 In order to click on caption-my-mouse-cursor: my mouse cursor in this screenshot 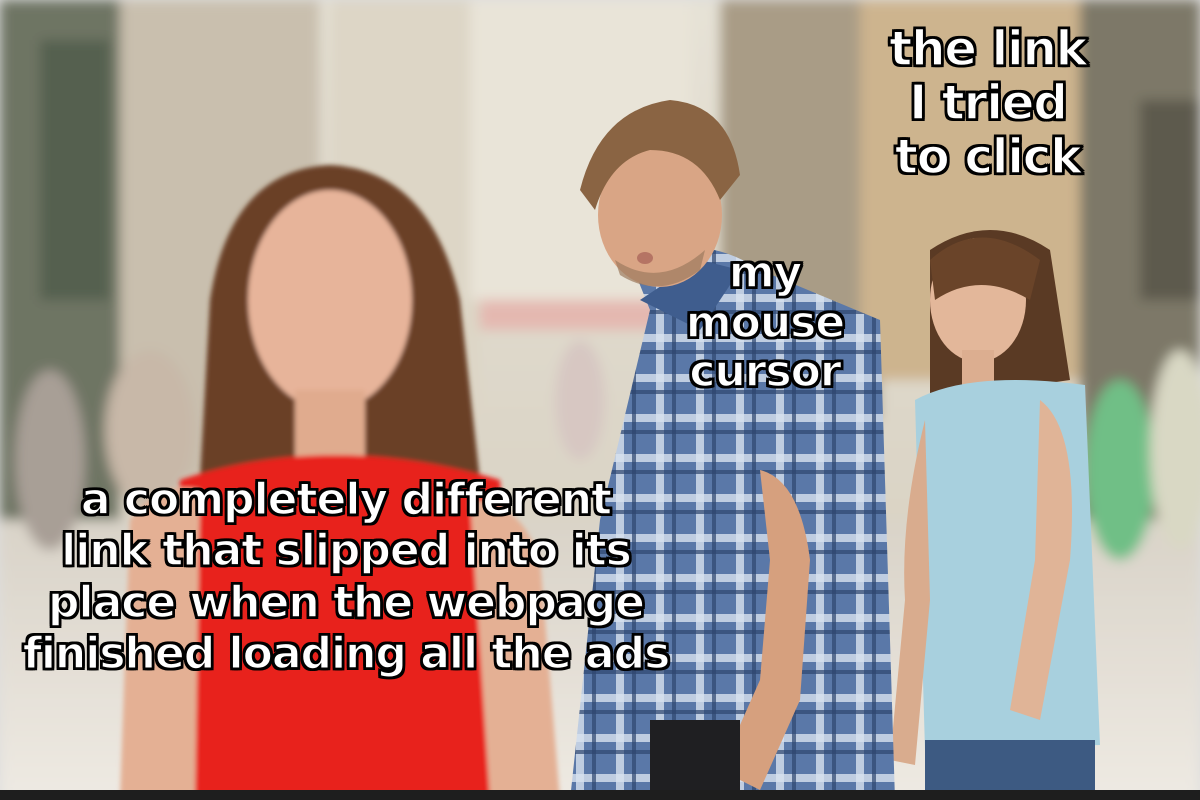, I will do `click(765, 322)`.